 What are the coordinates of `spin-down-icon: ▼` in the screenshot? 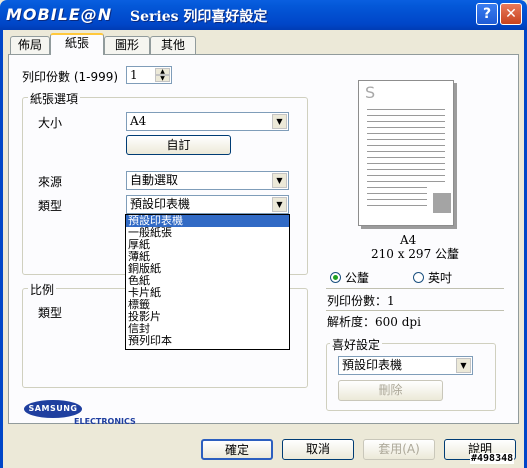 It's located at (162, 78).